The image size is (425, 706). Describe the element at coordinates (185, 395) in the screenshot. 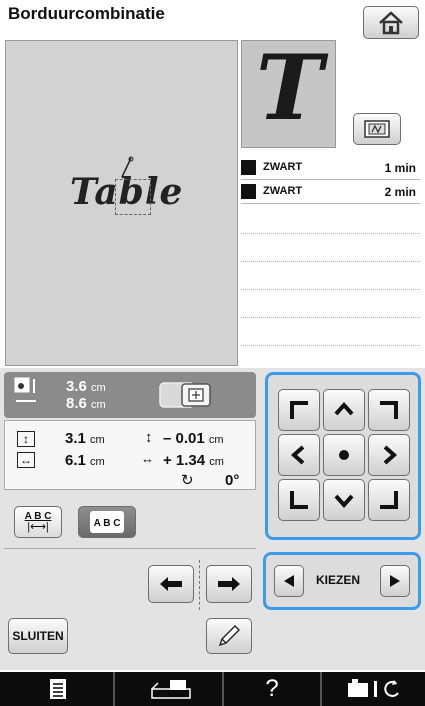

I see `frame-size-icon` at that location.